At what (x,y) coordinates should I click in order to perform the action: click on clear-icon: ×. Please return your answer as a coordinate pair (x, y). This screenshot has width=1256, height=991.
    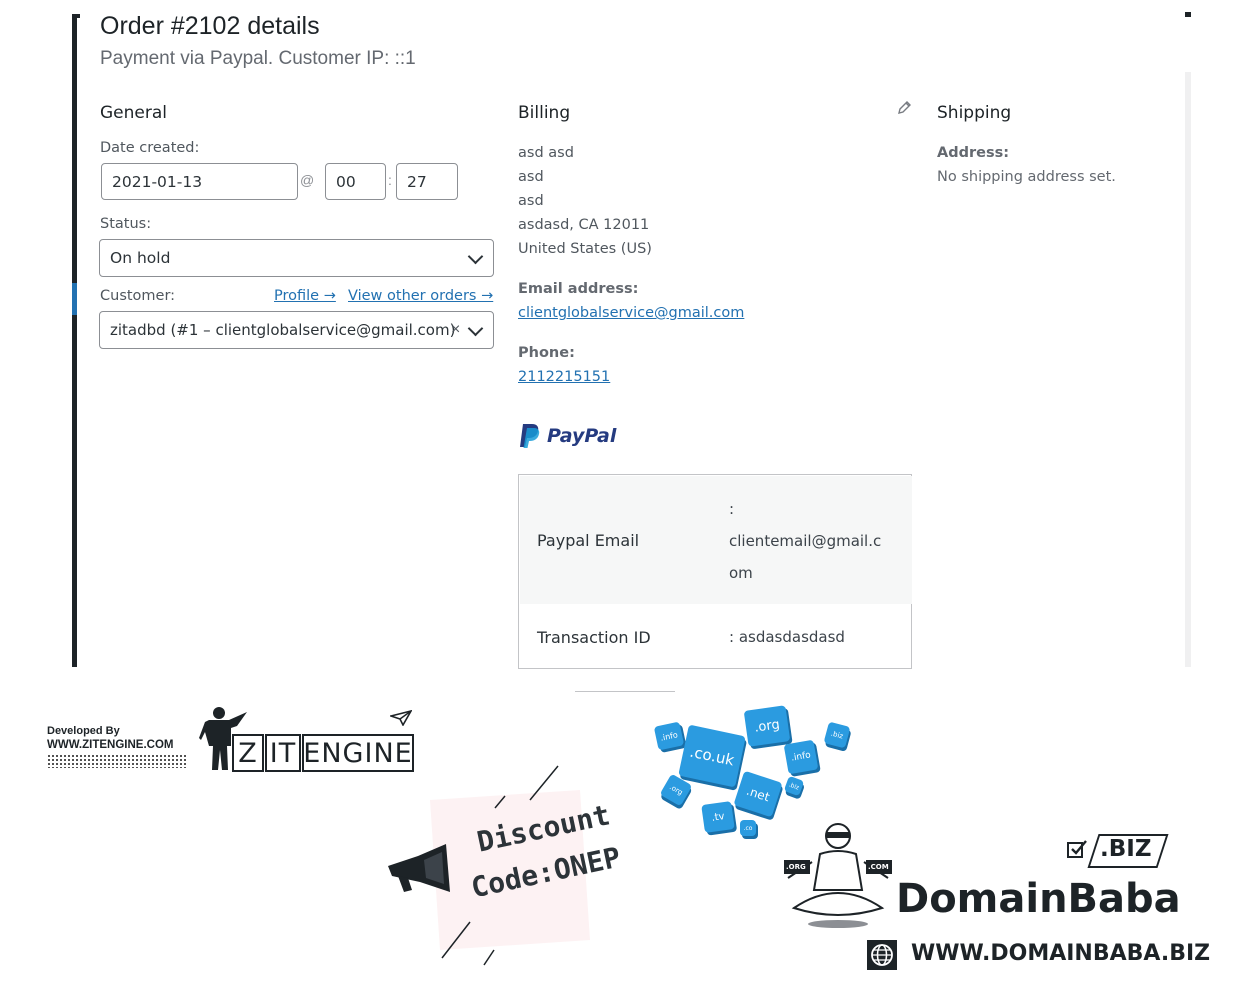
    Looking at the image, I should click on (455, 330).